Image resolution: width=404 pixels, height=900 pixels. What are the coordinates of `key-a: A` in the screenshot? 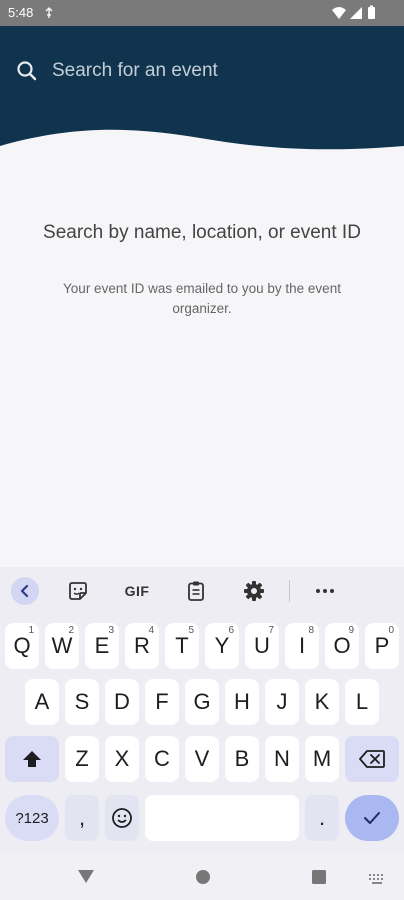 It's located at (42, 702).